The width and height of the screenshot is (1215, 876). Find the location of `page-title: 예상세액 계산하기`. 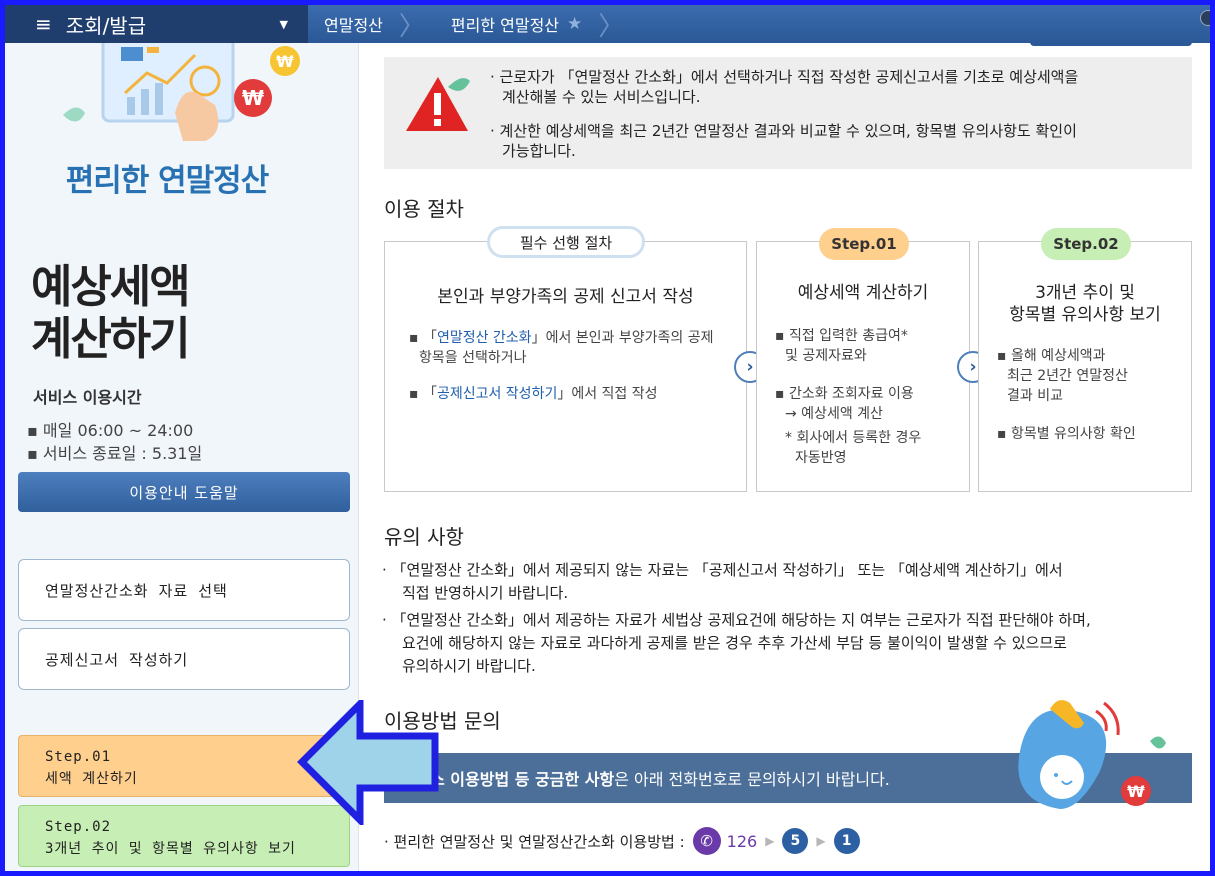

page-title: 예상세액 계산하기 is located at coordinates (111, 312).